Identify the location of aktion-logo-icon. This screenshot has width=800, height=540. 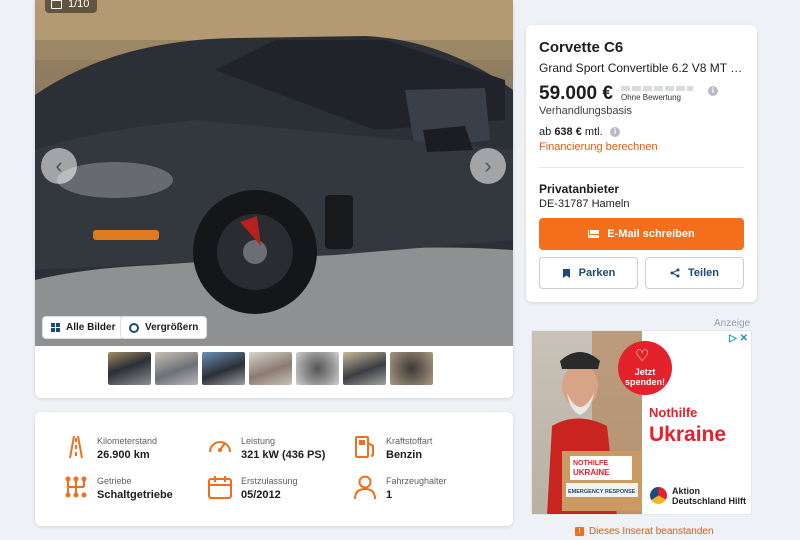
(658, 495).